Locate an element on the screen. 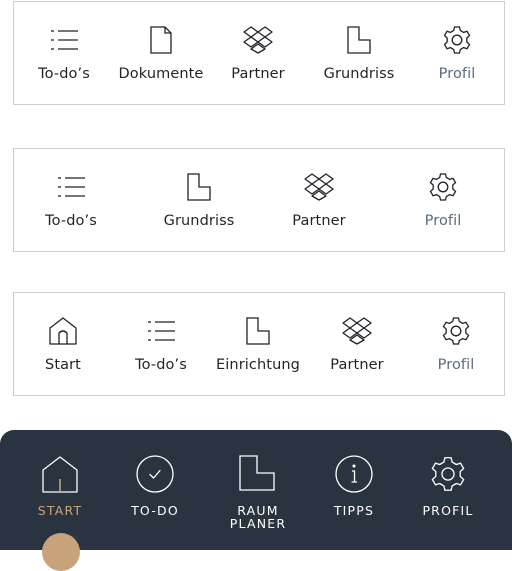  info-icon is located at coordinates (354, 474).